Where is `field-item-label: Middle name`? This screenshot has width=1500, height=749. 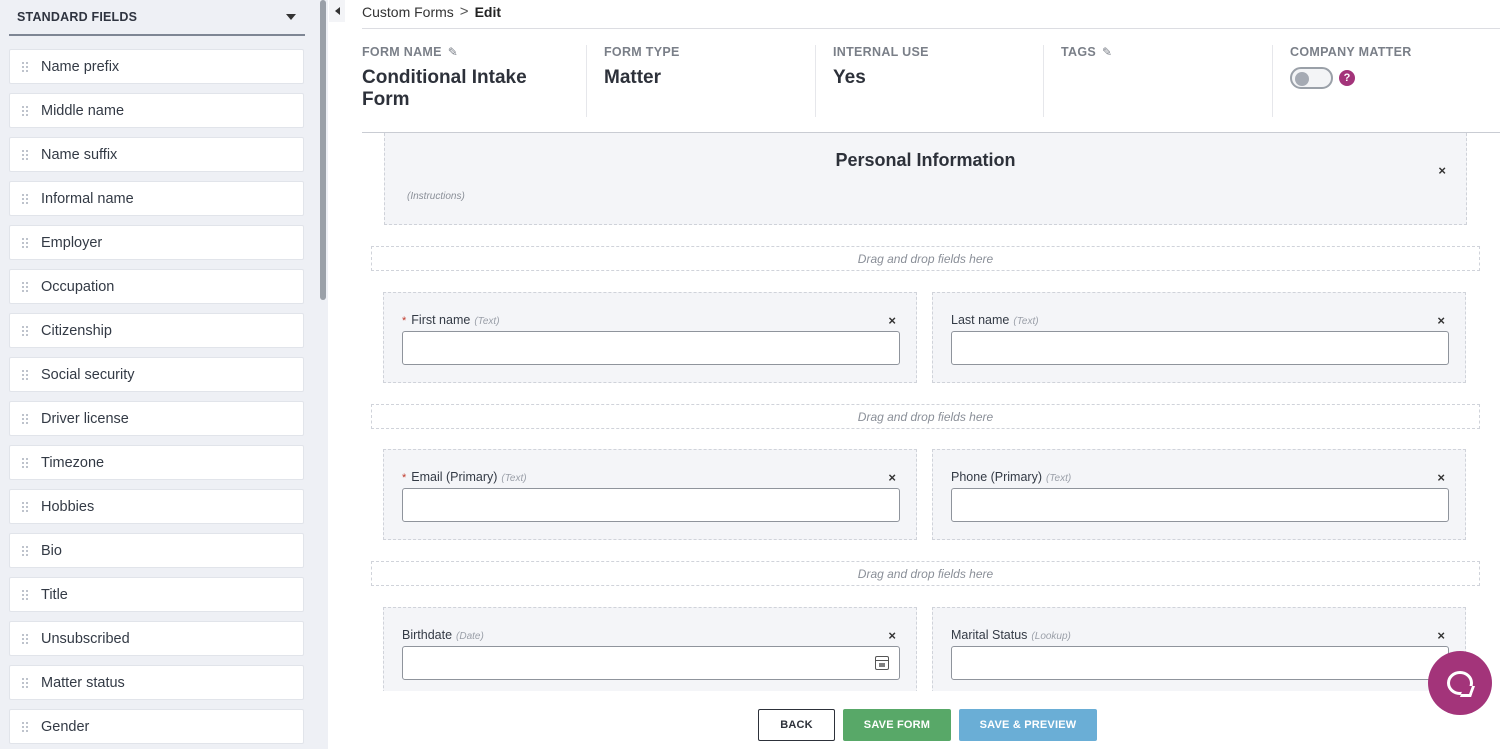
field-item-label: Middle name is located at coordinates (83, 110).